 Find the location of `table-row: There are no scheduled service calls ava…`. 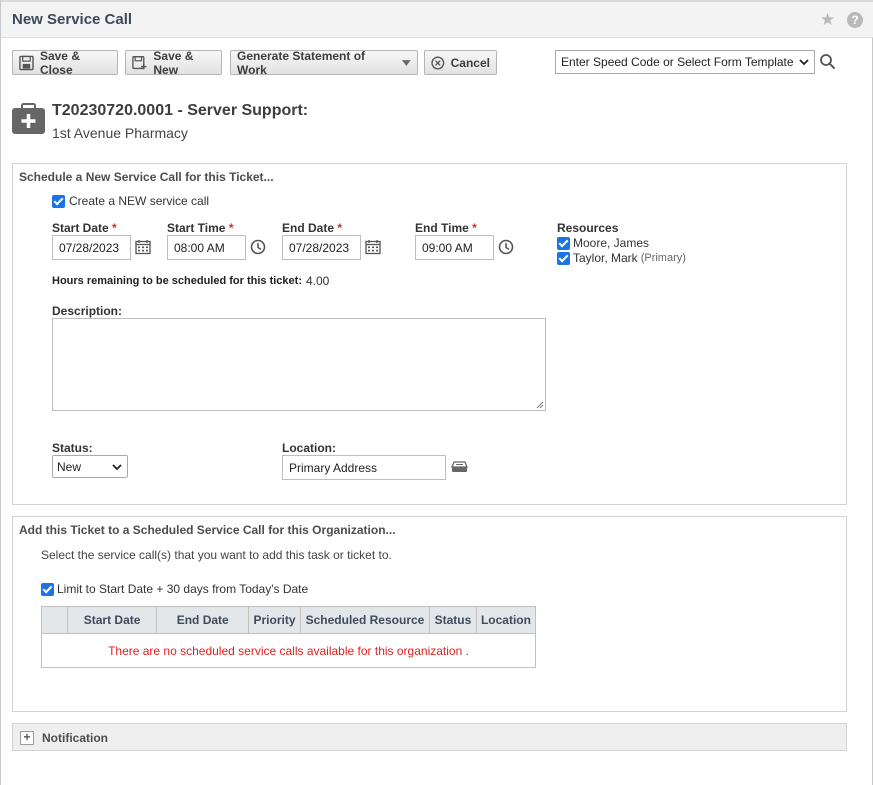

table-row: There are no scheduled service calls ava… is located at coordinates (288, 650).